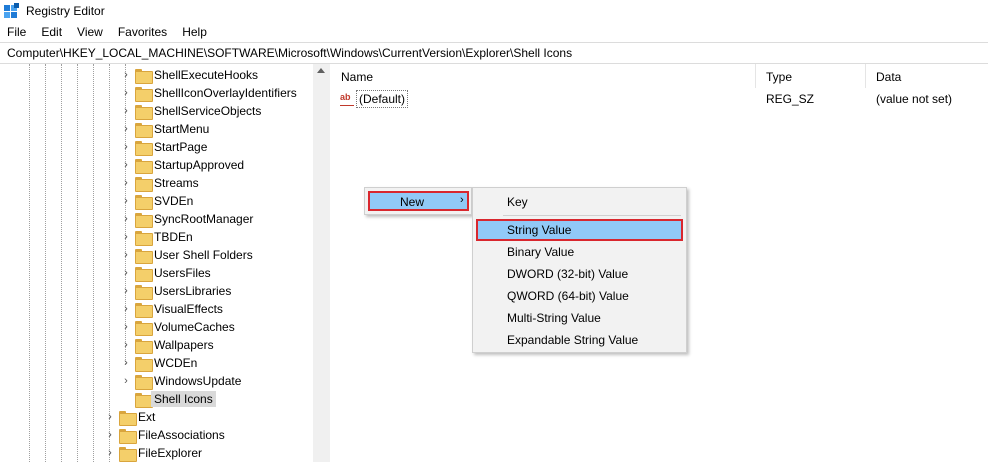  I want to click on menu-view: View, so click(90, 32).